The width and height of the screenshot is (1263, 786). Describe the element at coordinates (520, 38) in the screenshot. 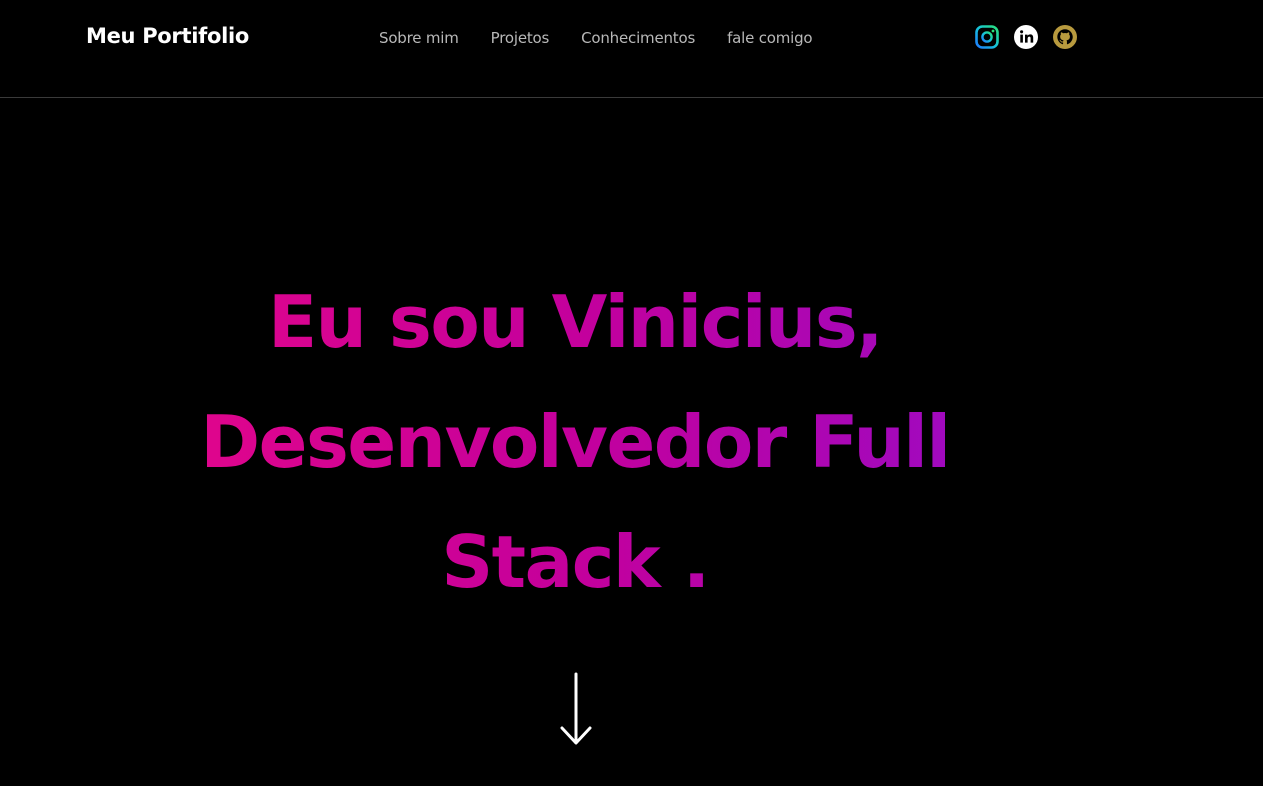

I see `nav-link-projetos: Projetos` at that location.